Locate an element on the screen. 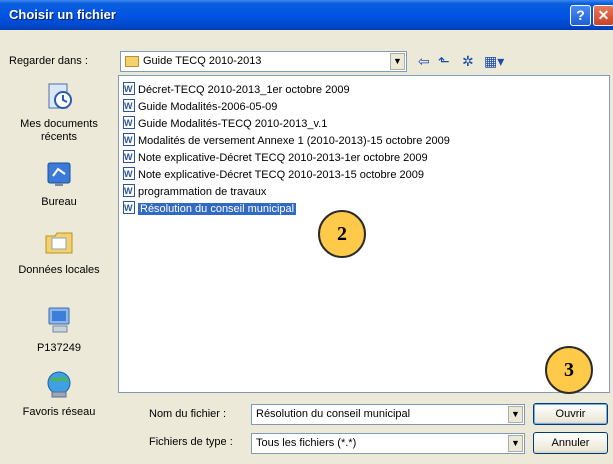 Image resolution: width=613 pixels, height=464 pixels. computer-icon is located at coordinates (59, 320).